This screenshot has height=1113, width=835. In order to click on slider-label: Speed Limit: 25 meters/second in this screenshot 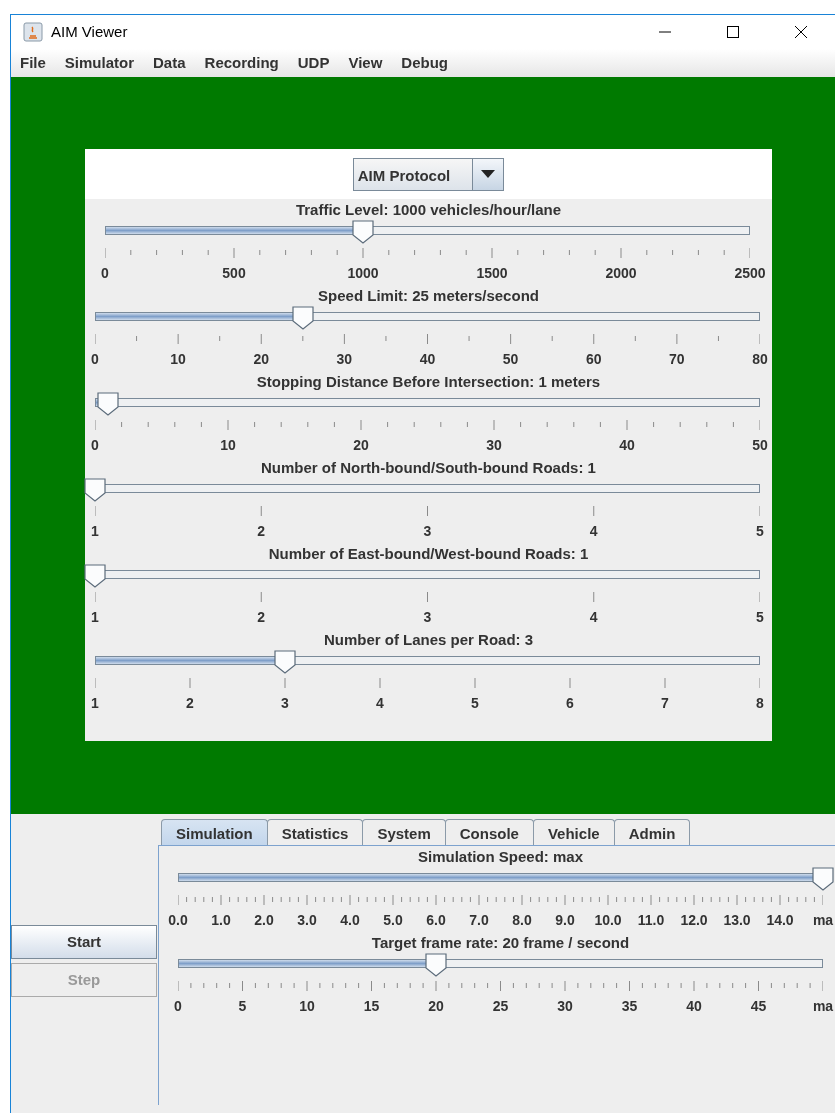, I will do `click(428, 295)`.